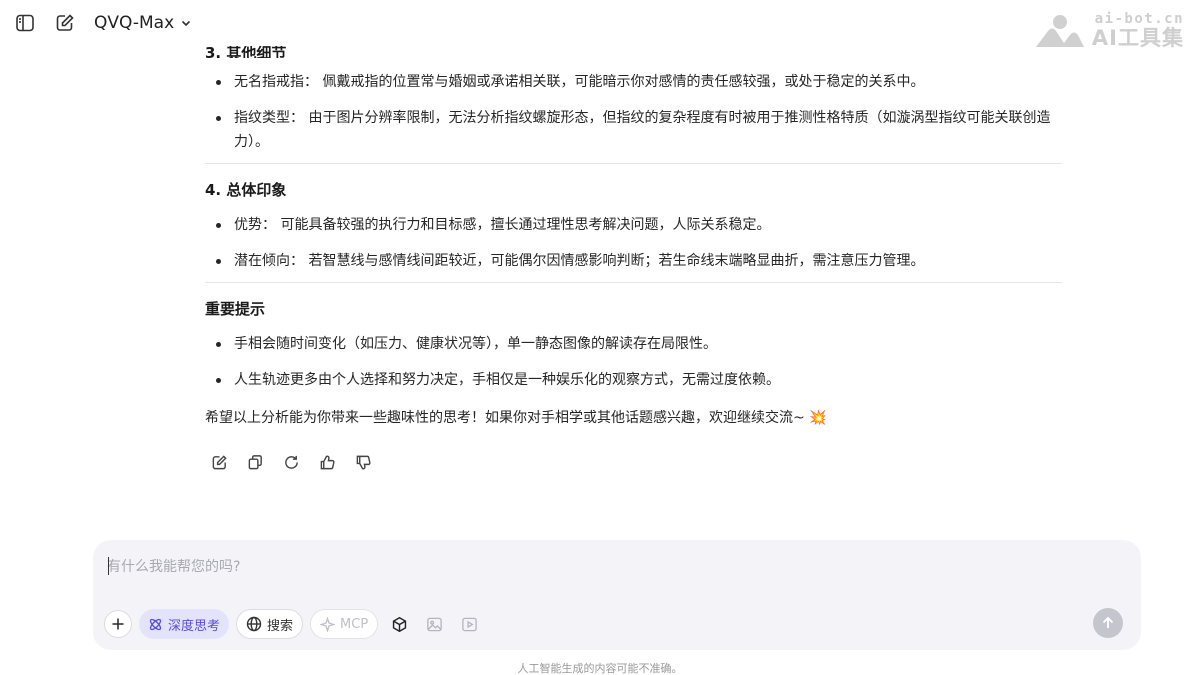  What do you see at coordinates (186, 23) in the screenshot?
I see `chevron-down-icon` at bounding box center [186, 23].